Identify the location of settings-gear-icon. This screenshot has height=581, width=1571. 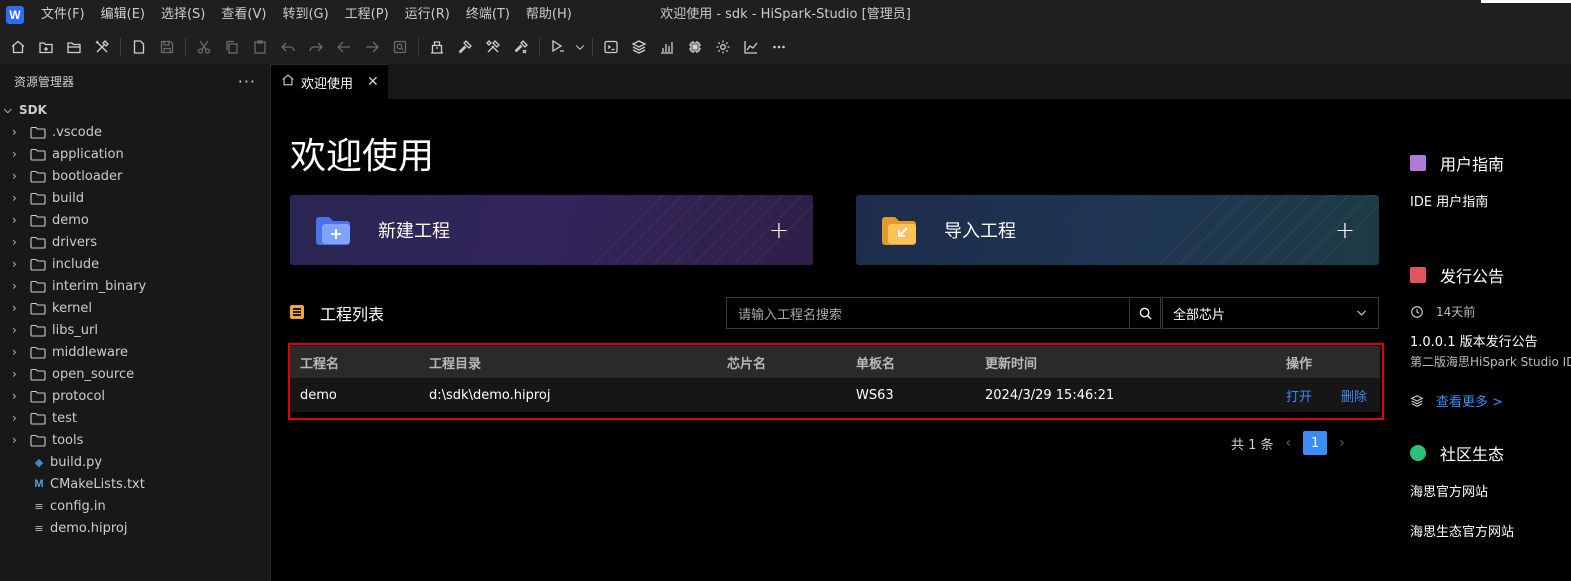
(723, 47).